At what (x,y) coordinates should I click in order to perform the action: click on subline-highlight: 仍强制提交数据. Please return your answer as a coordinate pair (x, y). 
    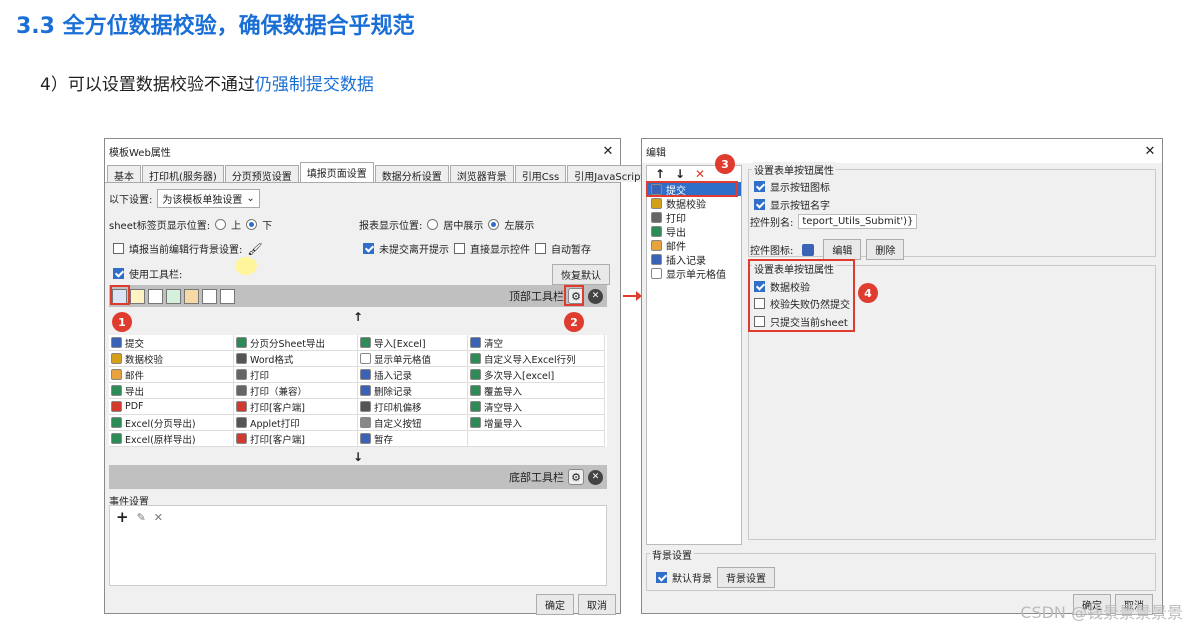
    Looking at the image, I should click on (314, 85).